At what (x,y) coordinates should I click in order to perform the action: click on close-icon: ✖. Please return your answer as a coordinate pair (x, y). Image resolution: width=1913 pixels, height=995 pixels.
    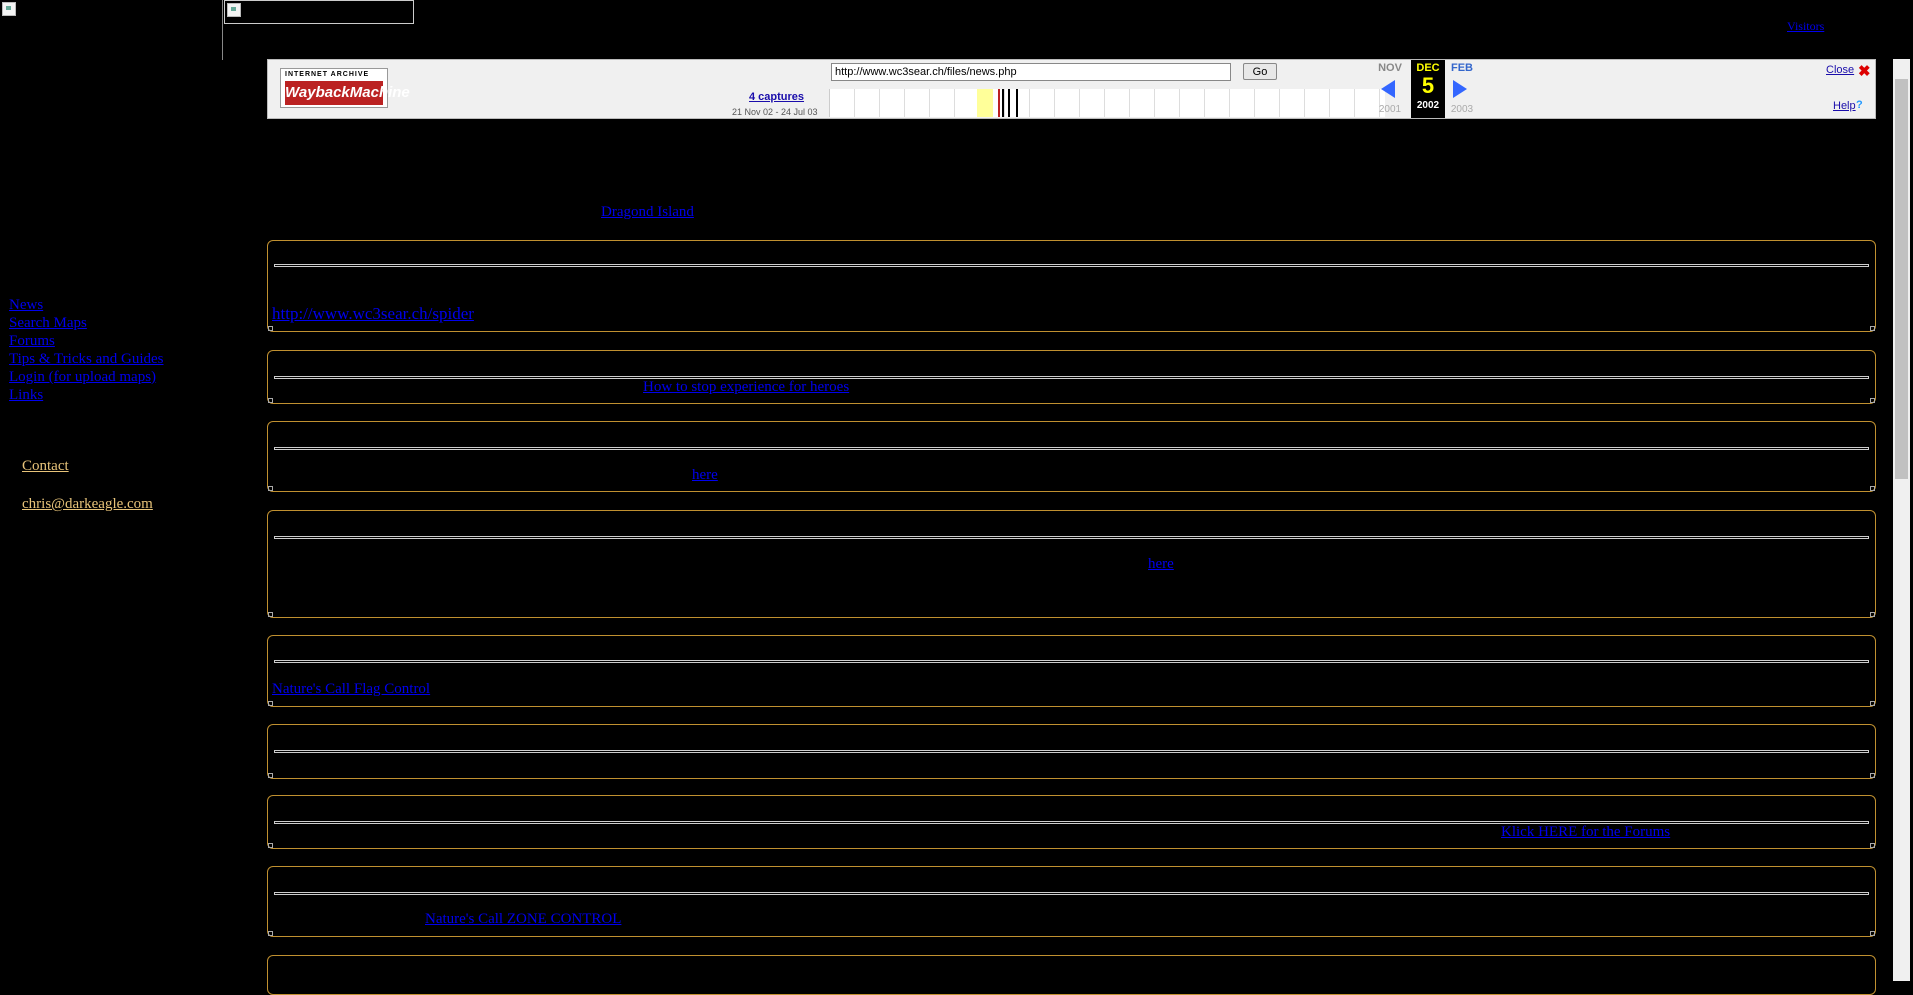
    Looking at the image, I should click on (1864, 71).